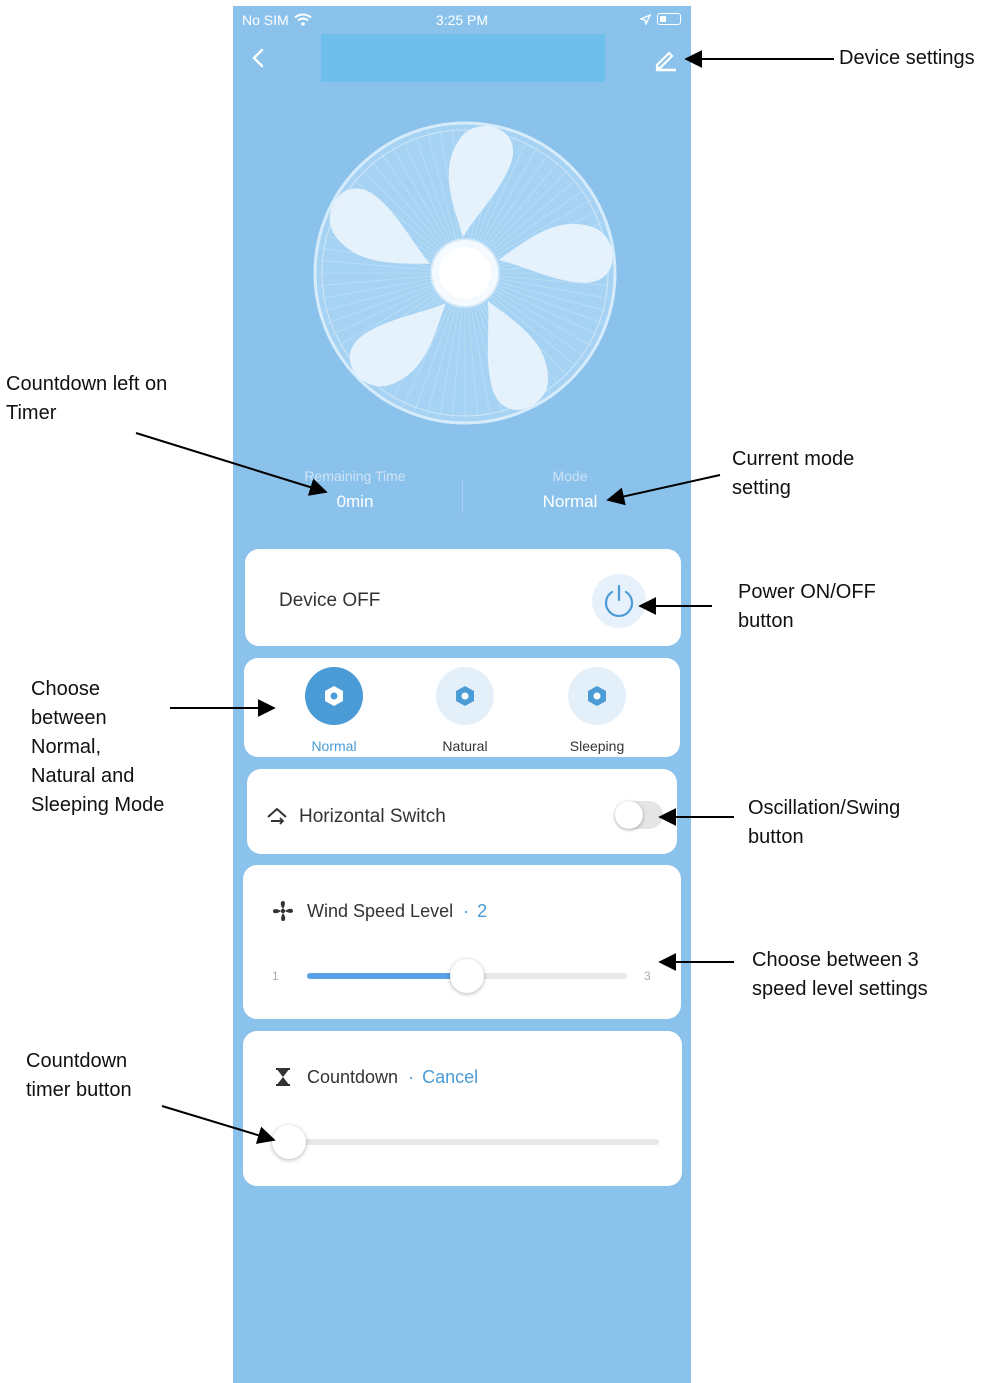  Describe the element at coordinates (840, 974) in the screenshot. I see `annotation-speed: Choose between 3 speed level settings` at that location.